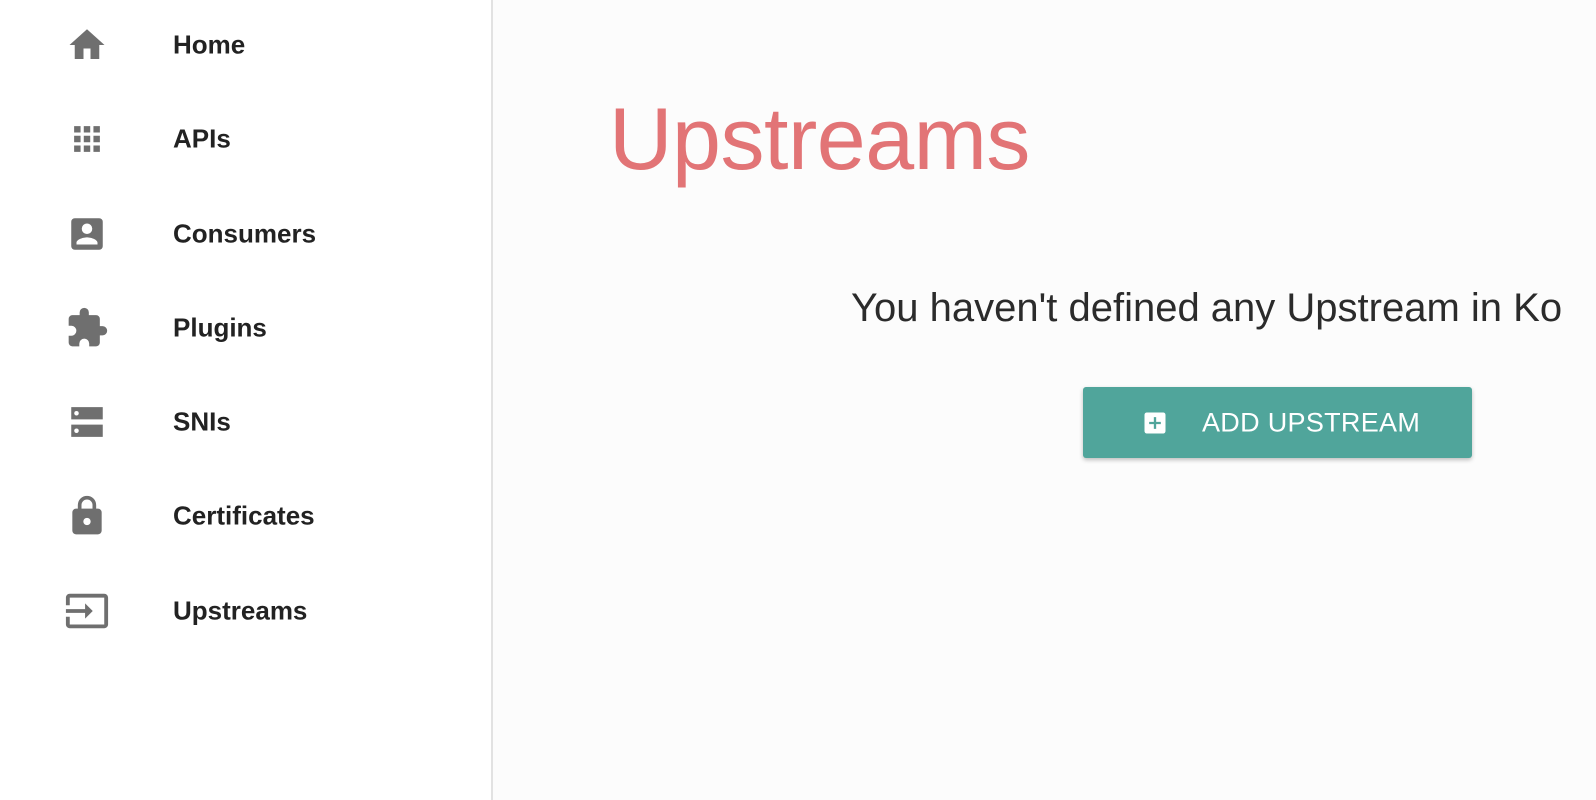 The width and height of the screenshot is (1596, 800). I want to click on apps-grid-icon, so click(87, 139).